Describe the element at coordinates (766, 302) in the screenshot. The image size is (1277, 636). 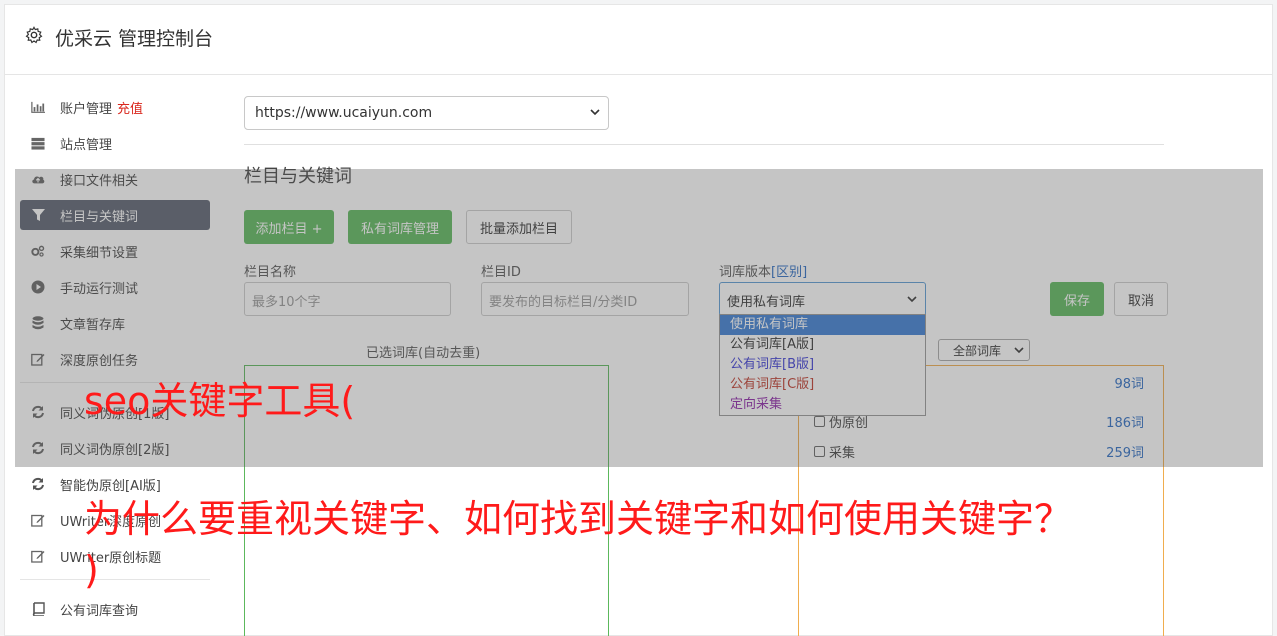
I see `lib-version-value: 使用私有词库` at that location.